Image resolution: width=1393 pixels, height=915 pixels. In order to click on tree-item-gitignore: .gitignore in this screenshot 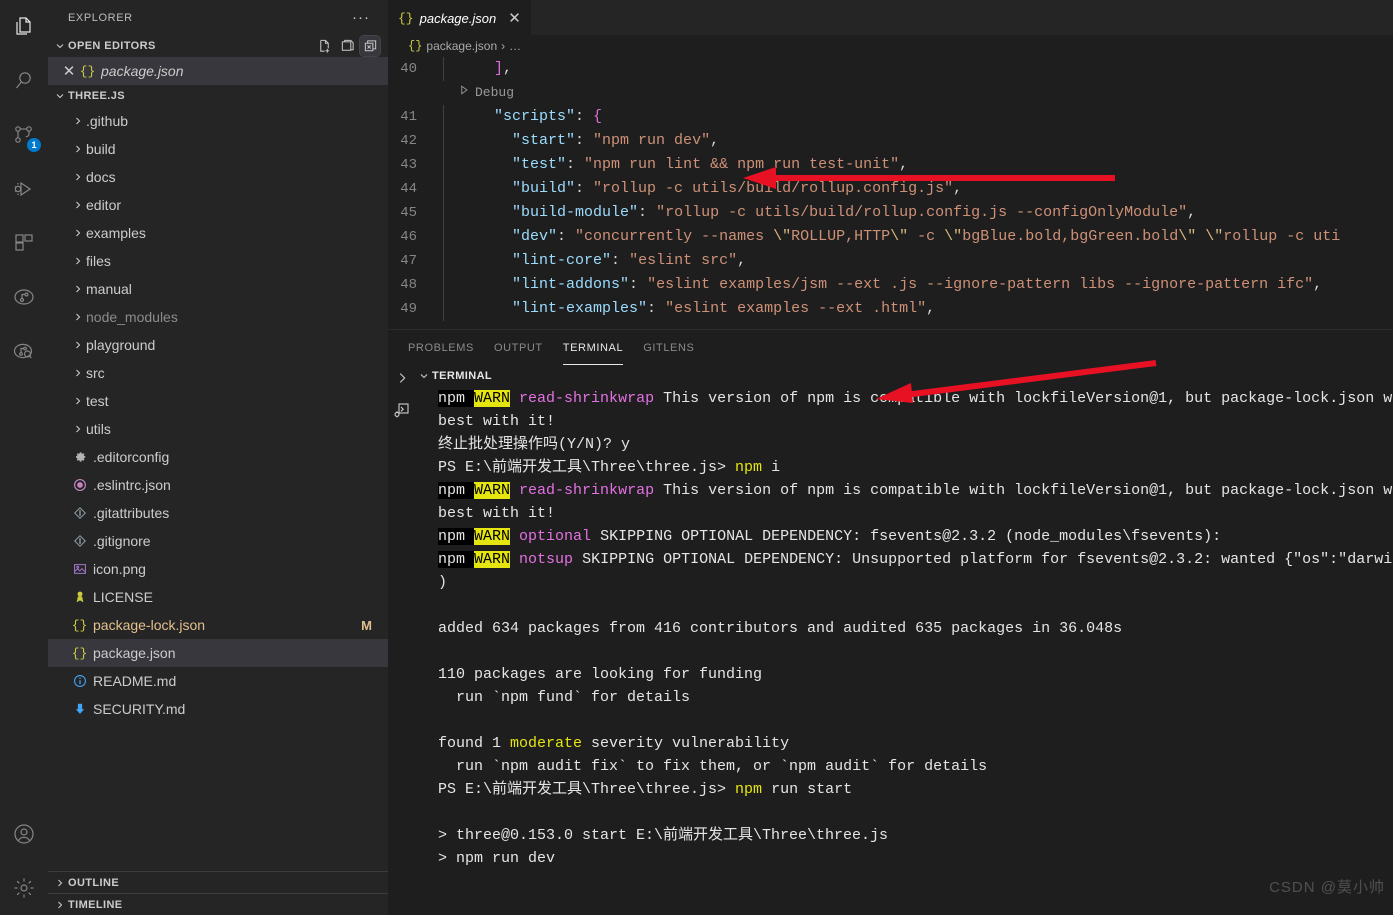, I will do `click(218, 541)`.